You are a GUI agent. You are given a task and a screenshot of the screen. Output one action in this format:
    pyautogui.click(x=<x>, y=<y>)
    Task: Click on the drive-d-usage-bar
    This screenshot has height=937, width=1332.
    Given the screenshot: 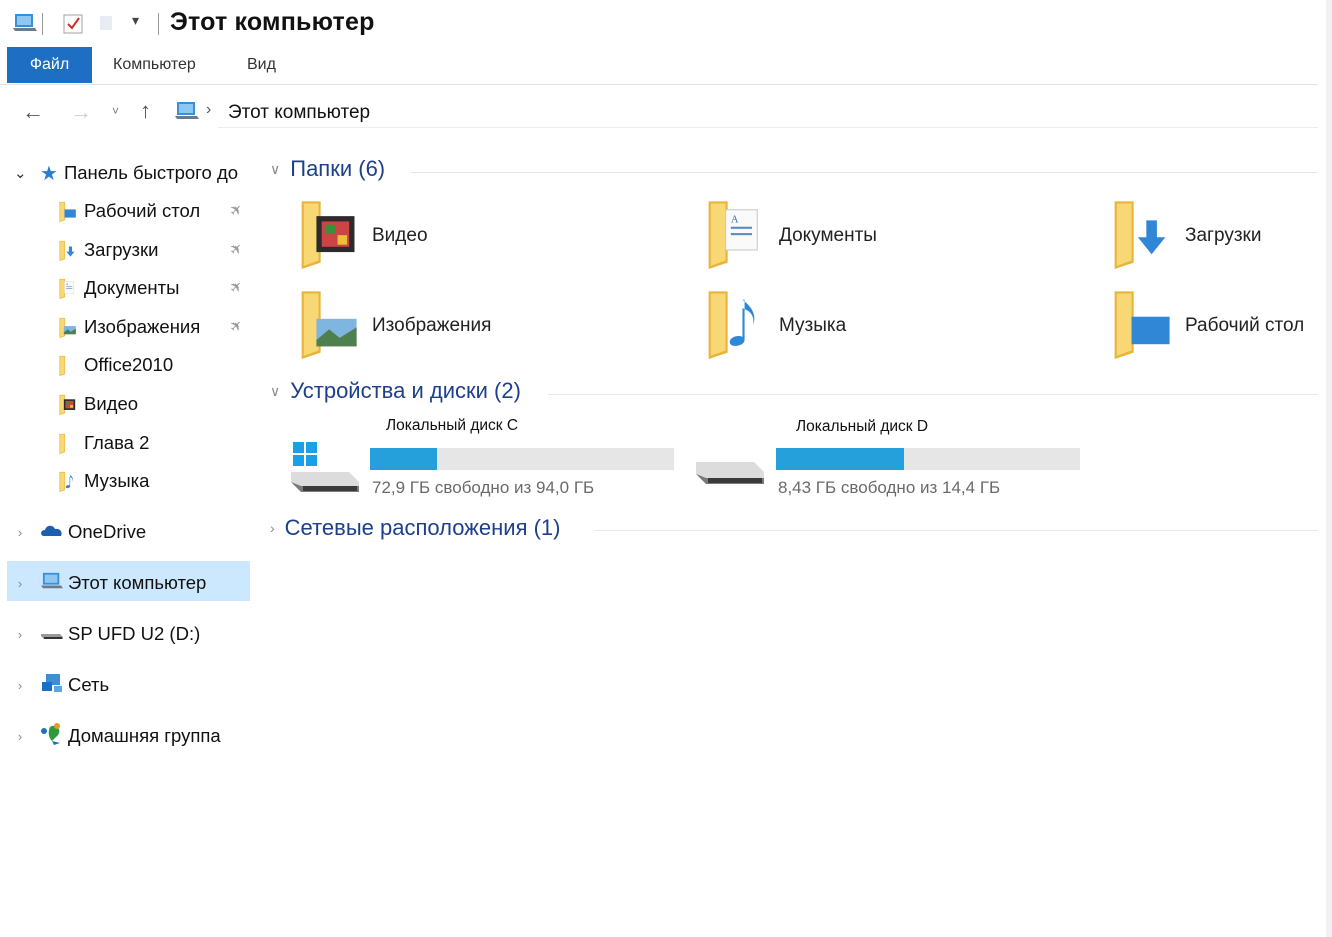 What is the action you would take?
    pyautogui.click(x=928, y=459)
    